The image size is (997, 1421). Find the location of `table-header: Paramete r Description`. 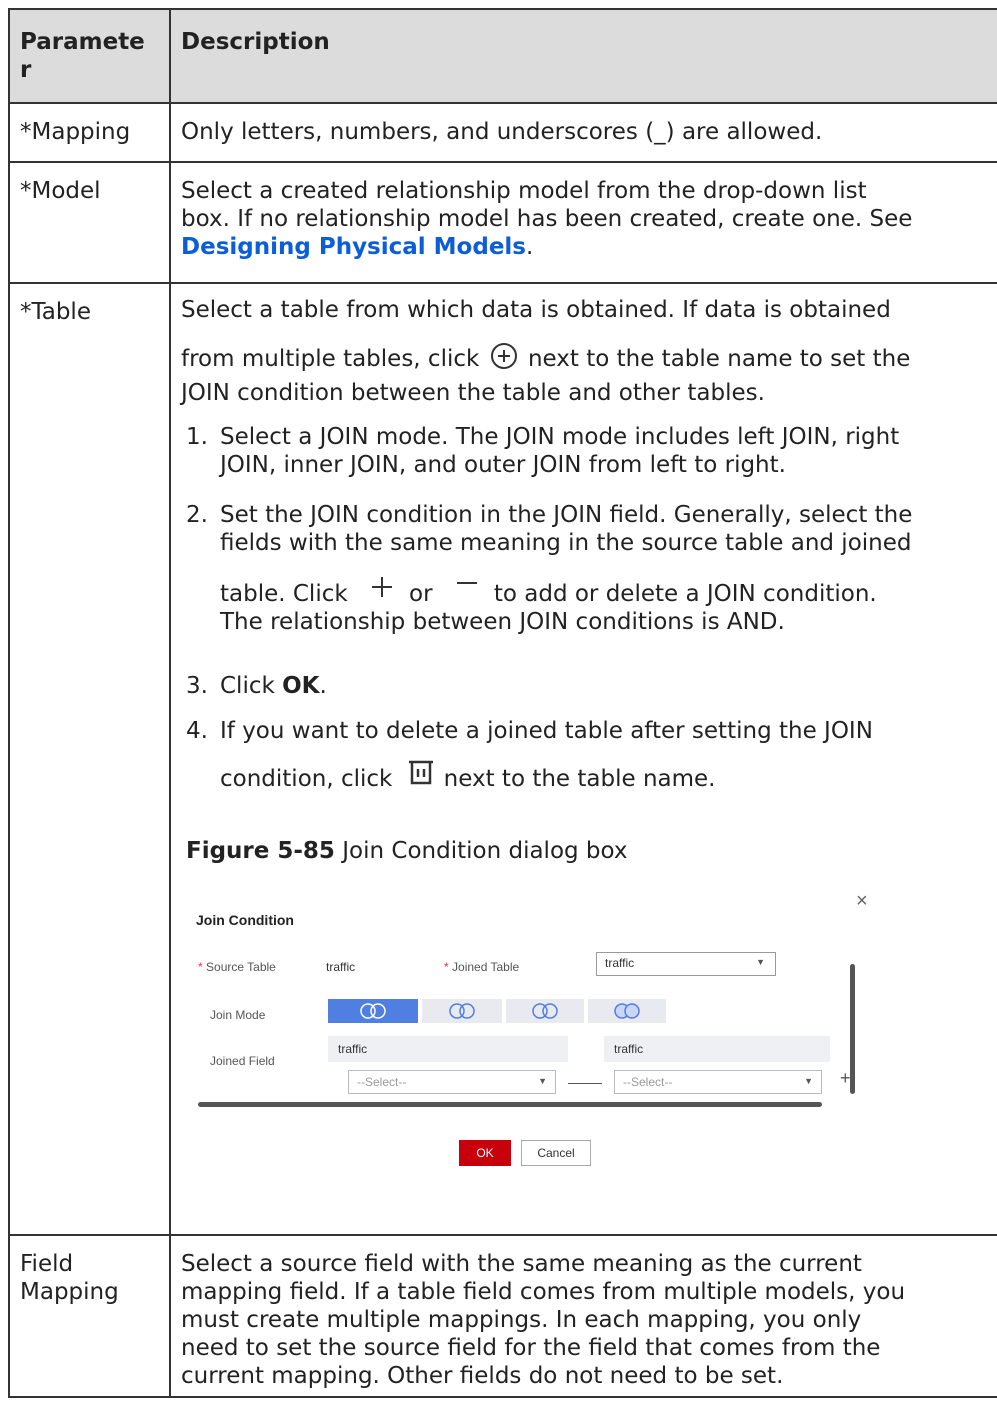

table-header: Paramete r Description is located at coordinates (502, 57).